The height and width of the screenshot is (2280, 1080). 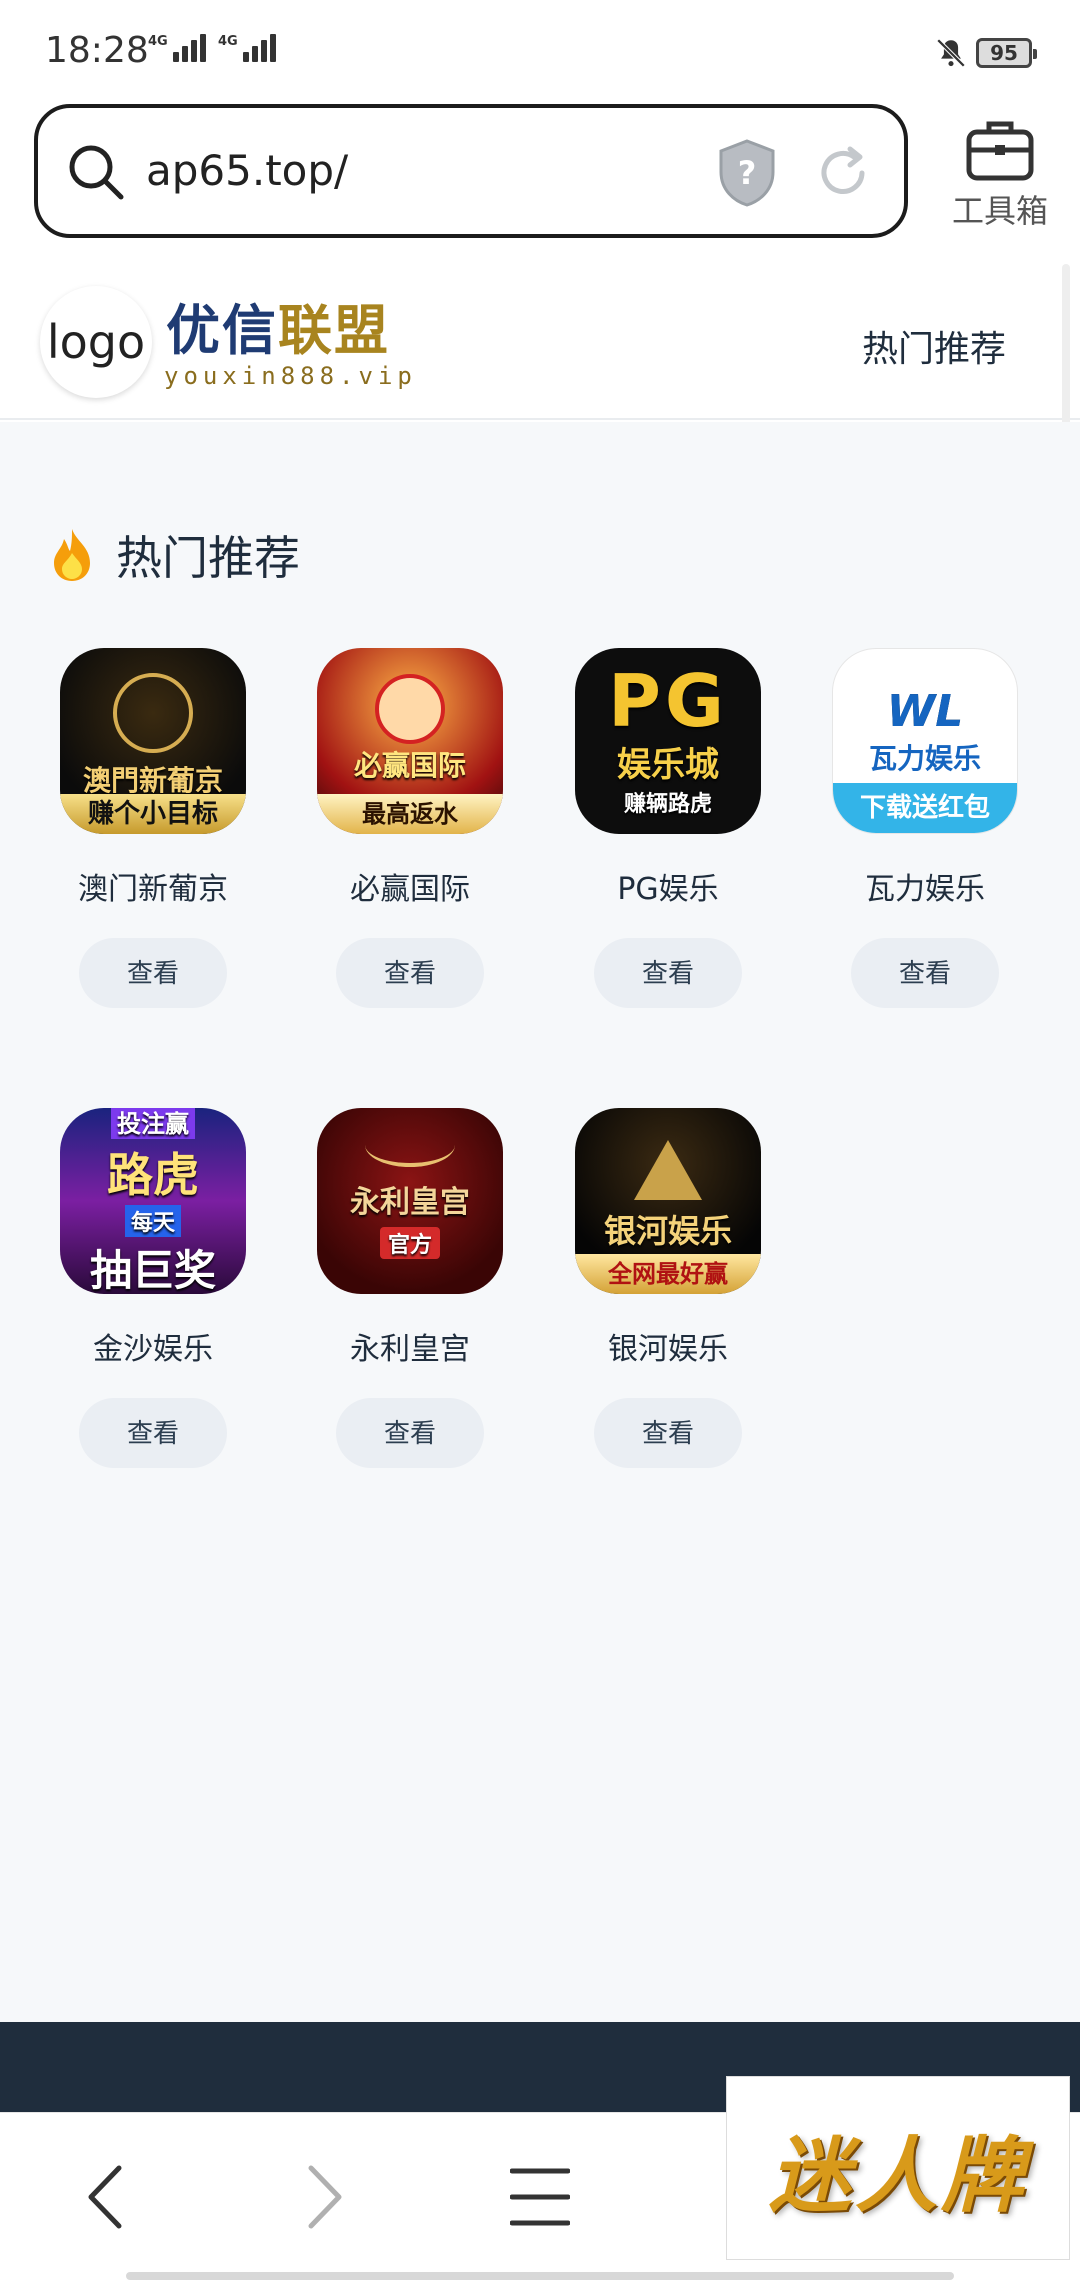 What do you see at coordinates (334, 330) in the screenshot?
I see `site-title-part-2: 联盟` at bounding box center [334, 330].